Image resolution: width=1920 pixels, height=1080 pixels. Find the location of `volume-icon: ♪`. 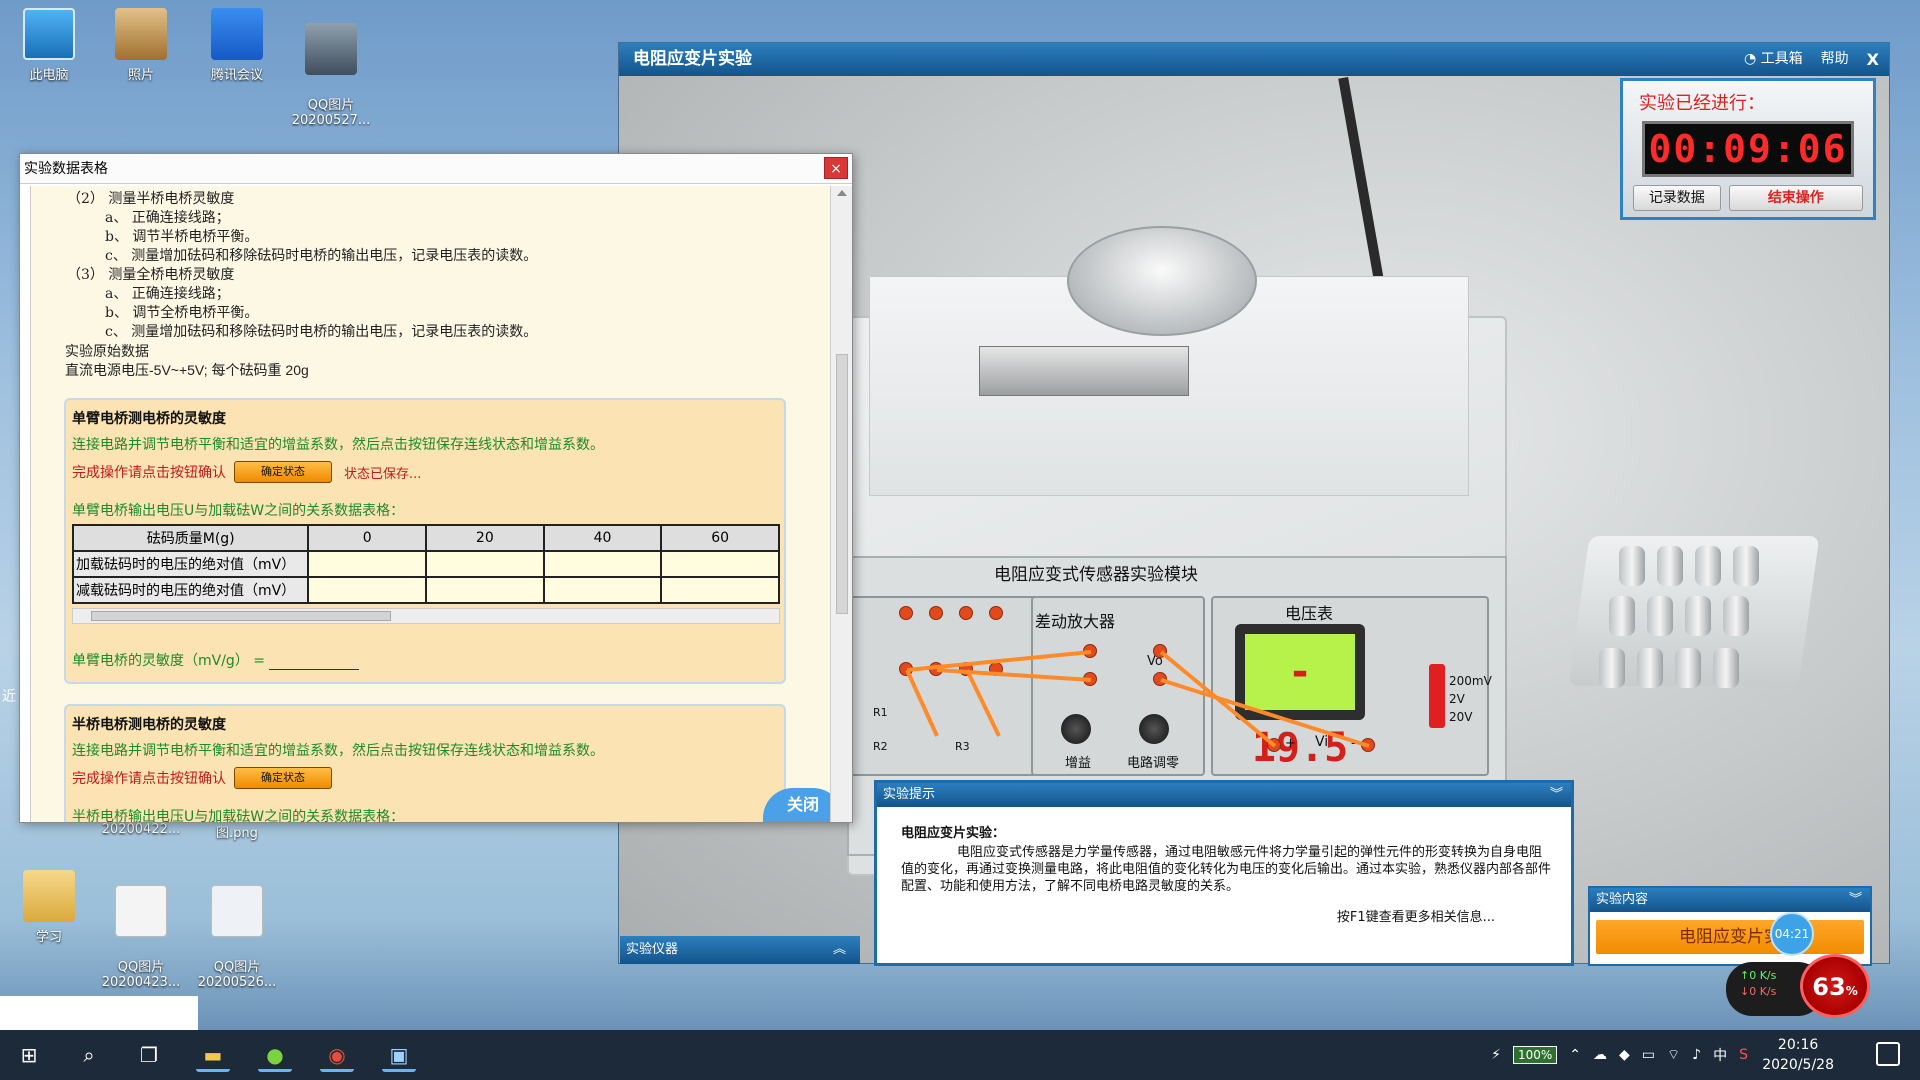

volume-icon: ♪ is located at coordinates (1696, 1055).